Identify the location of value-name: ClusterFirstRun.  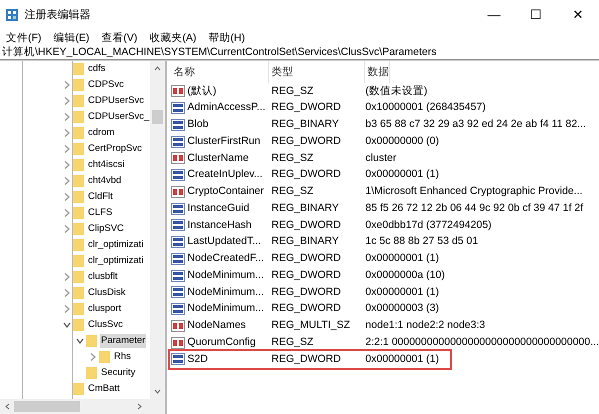
(223, 142).